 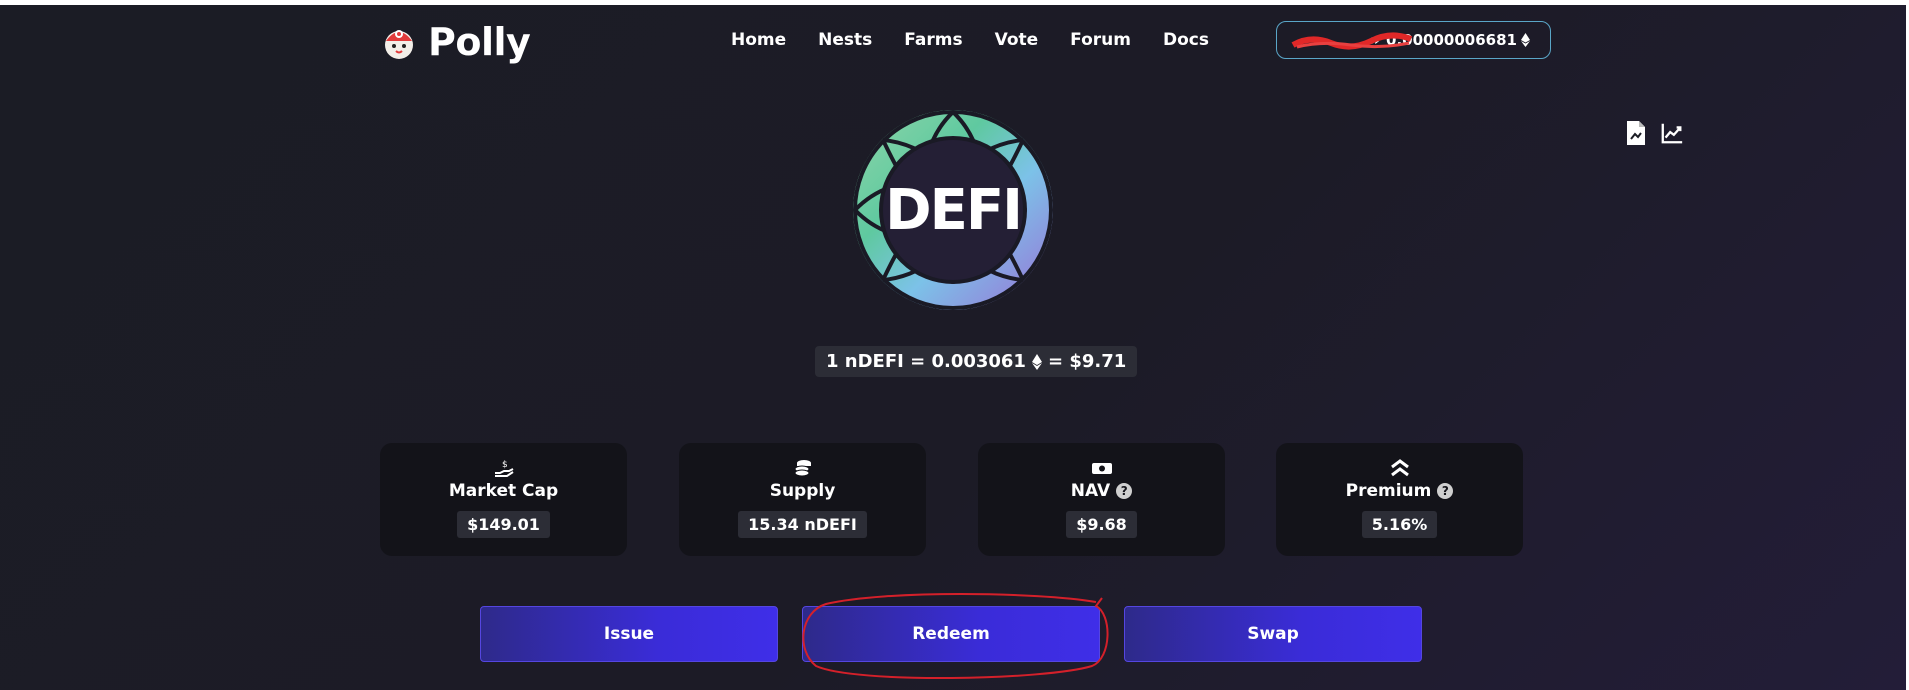 I want to click on issue-button: Issue, so click(x=629, y=634).